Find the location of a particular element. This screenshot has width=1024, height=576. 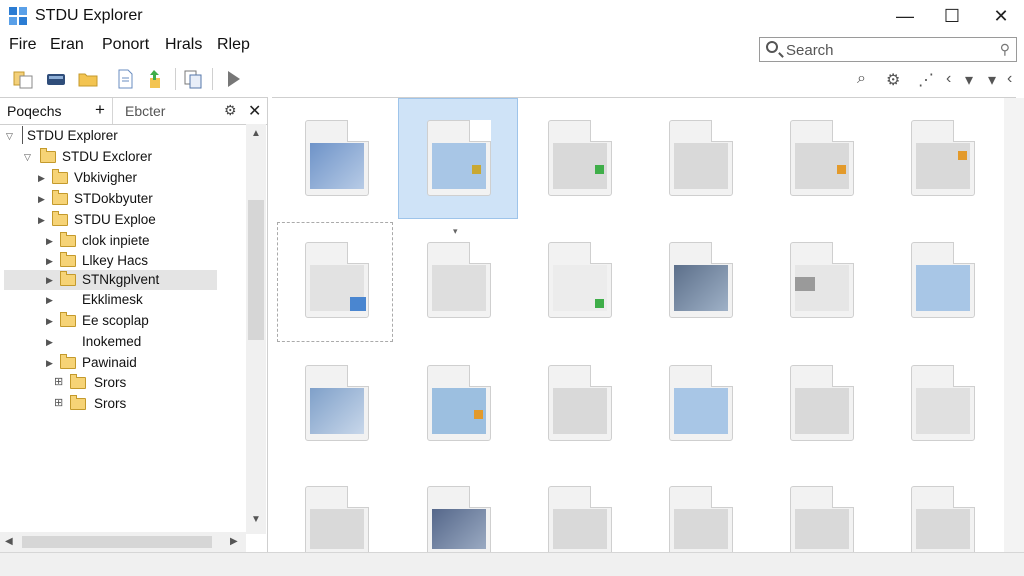

scroll-right-icon: ▶ is located at coordinates (234, 541).